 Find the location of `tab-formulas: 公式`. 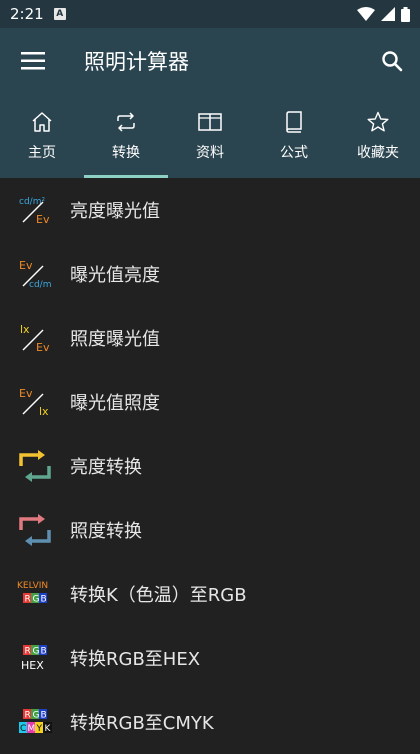

tab-formulas: 公式 is located at coordinates (294, 136).